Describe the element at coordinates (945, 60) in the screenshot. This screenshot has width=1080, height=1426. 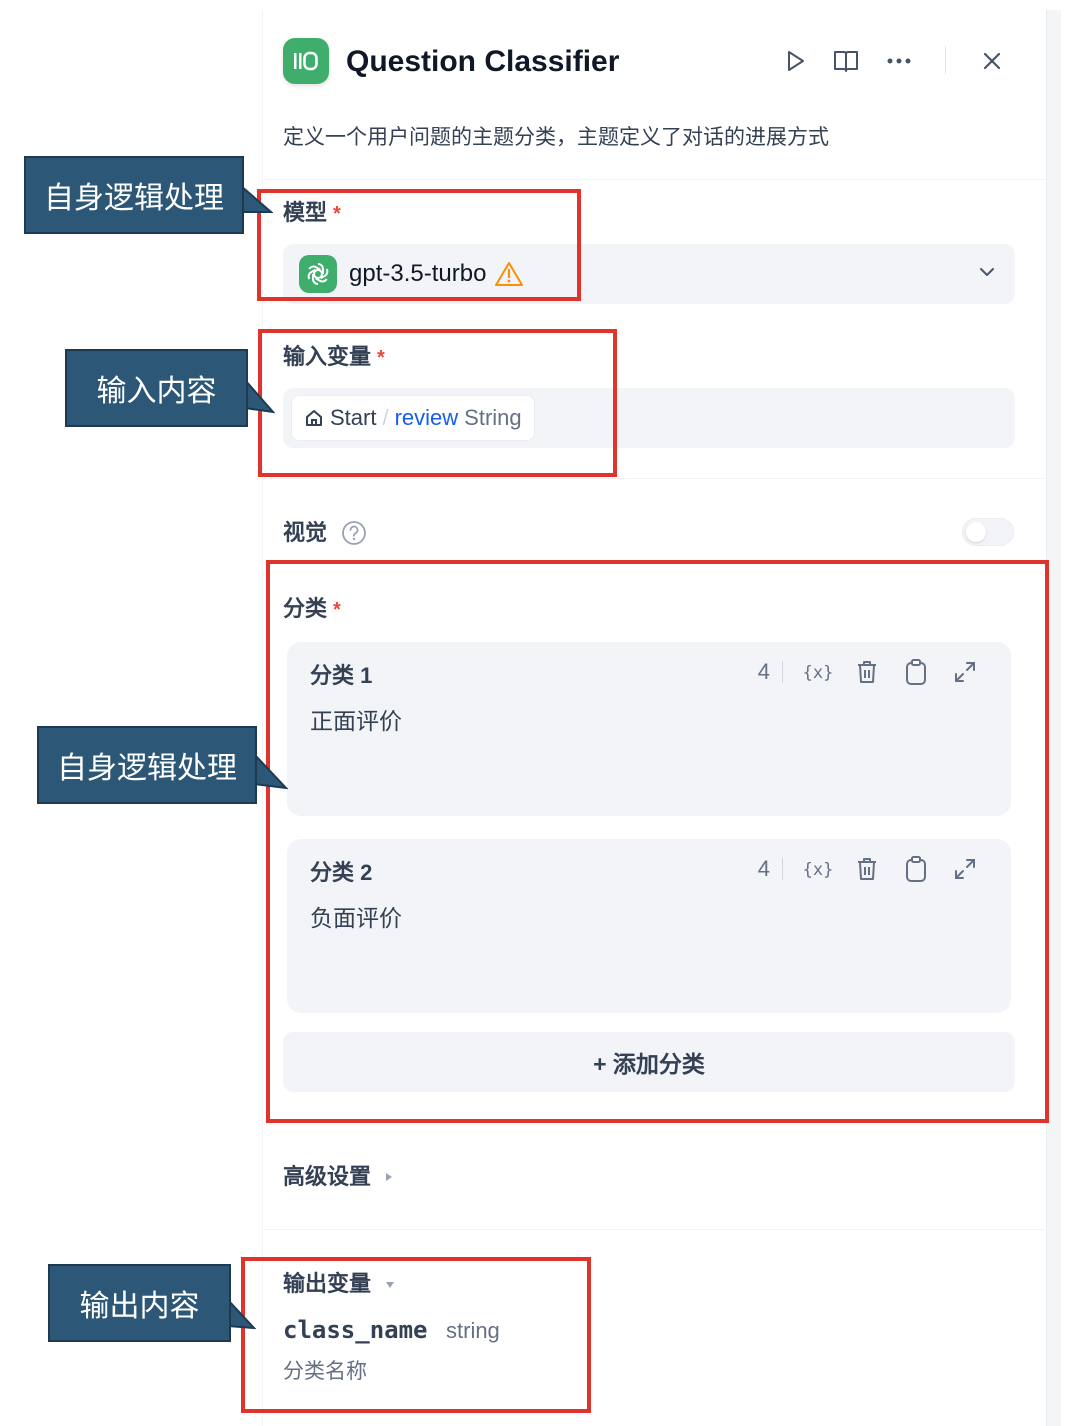
I see `header-divider` at that location.